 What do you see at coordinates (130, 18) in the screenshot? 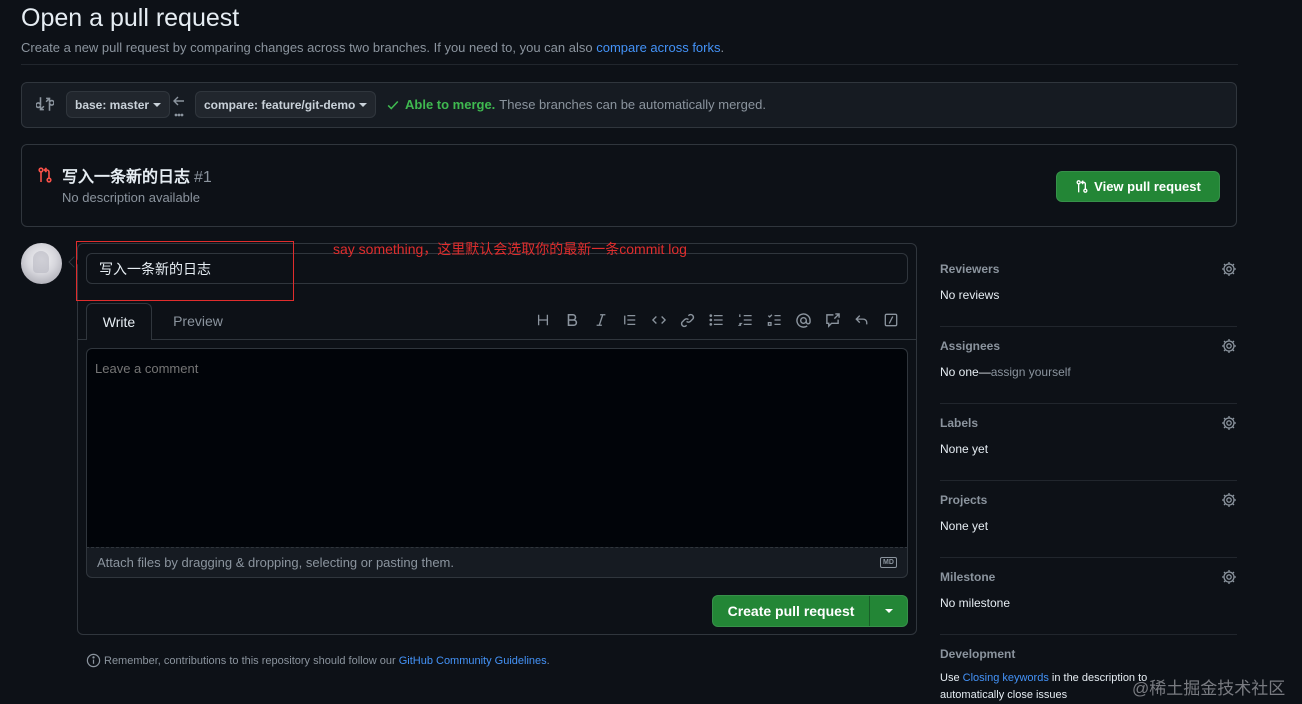
I see `page-title: Open a pull request` at bounding box center [130, 18].